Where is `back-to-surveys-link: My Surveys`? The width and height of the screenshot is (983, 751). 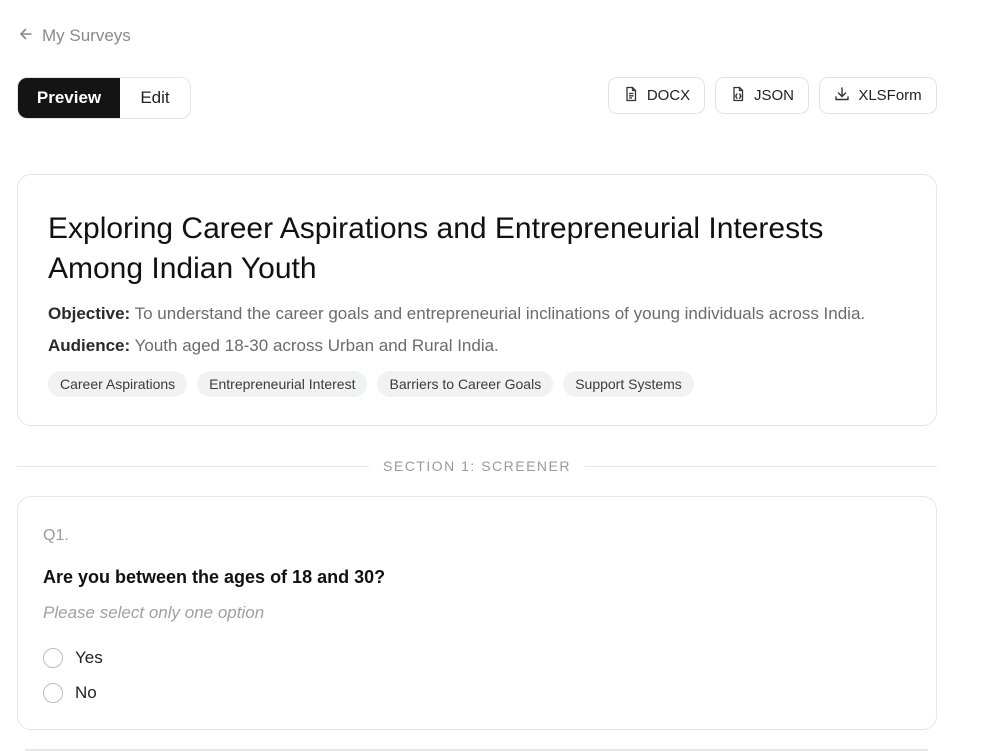 back-to-surveys-link: My Surveys is located at coordinates (74, 36).